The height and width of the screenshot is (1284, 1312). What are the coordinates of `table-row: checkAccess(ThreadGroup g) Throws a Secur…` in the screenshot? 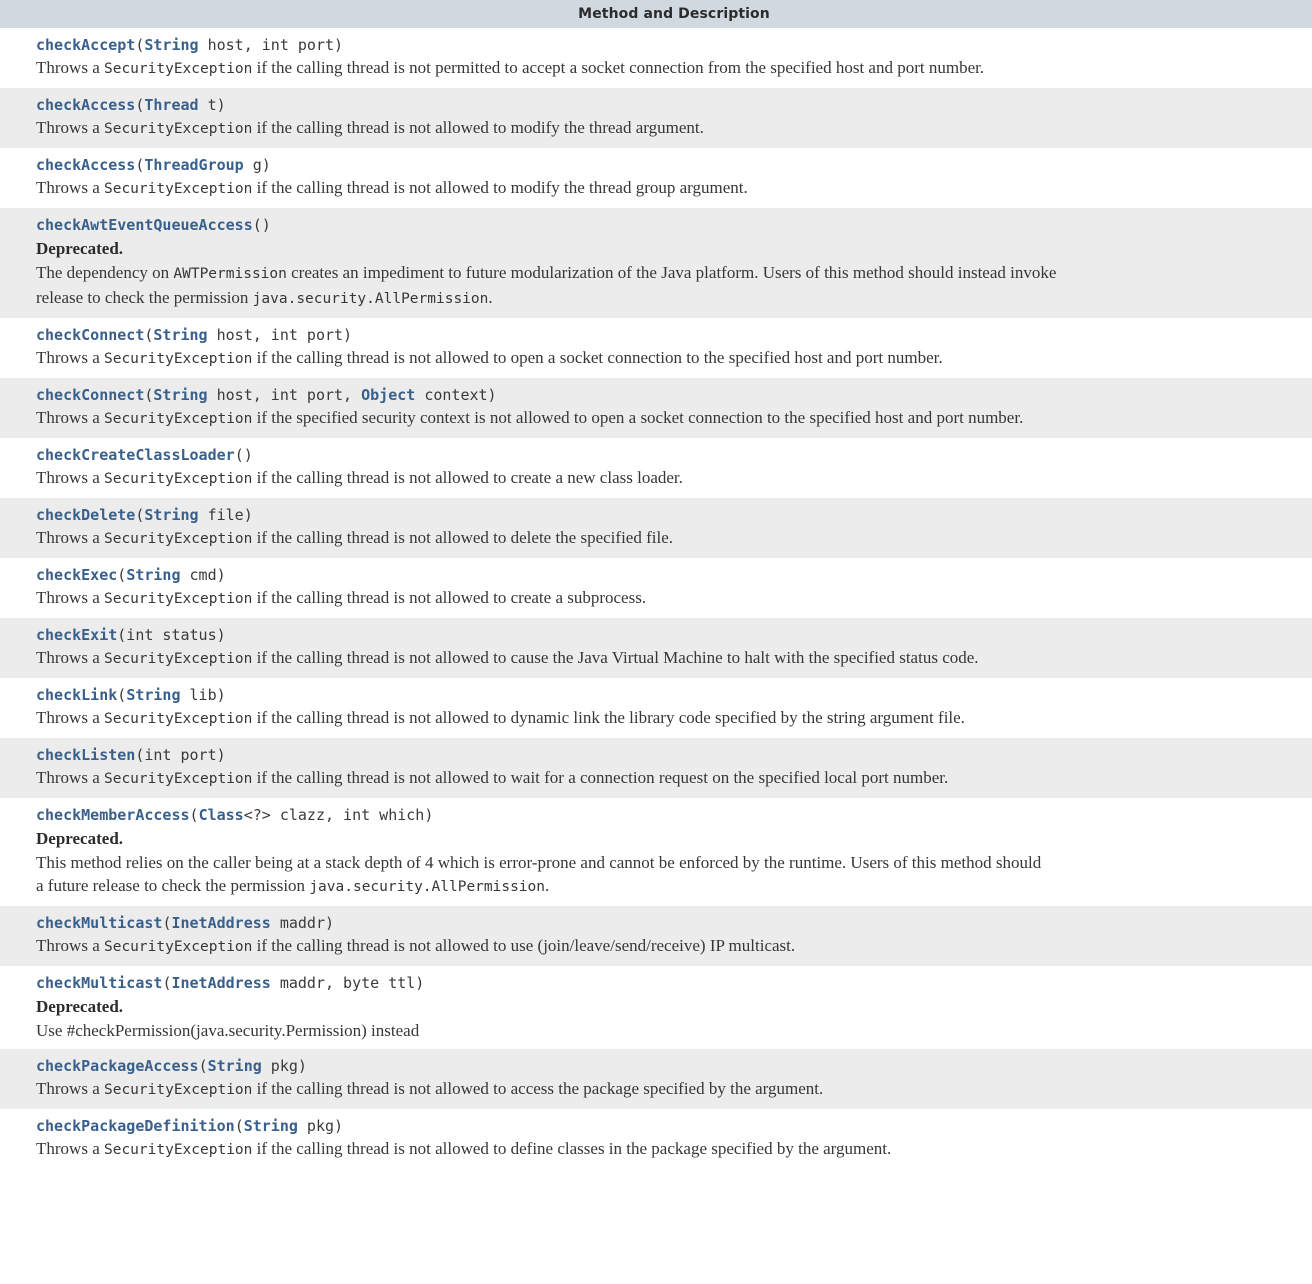 It's located at (656, 178).